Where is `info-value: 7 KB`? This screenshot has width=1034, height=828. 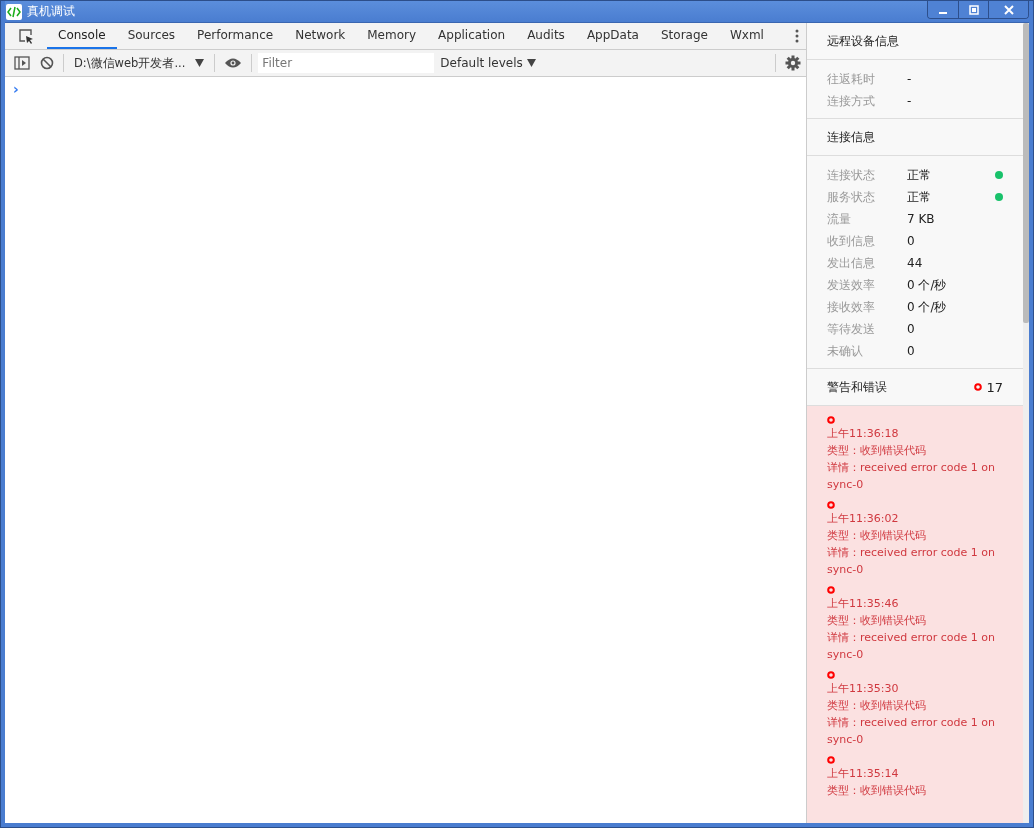
info-value: 7 KB is located at coordinates (921, 219).